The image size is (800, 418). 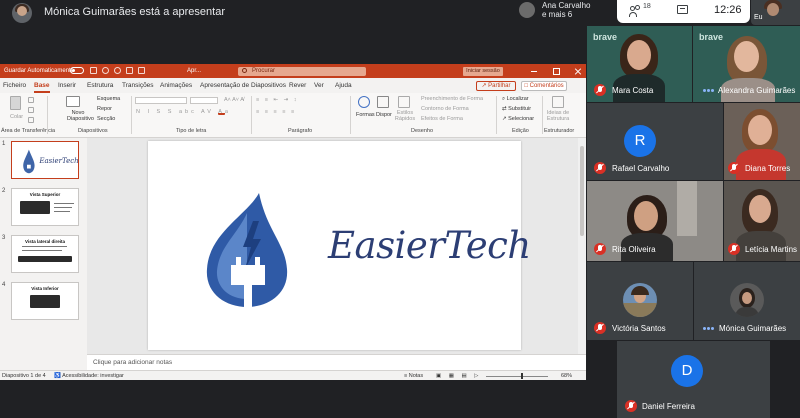 I want to click on tab-view: Ver, so click(x=319, y=85).